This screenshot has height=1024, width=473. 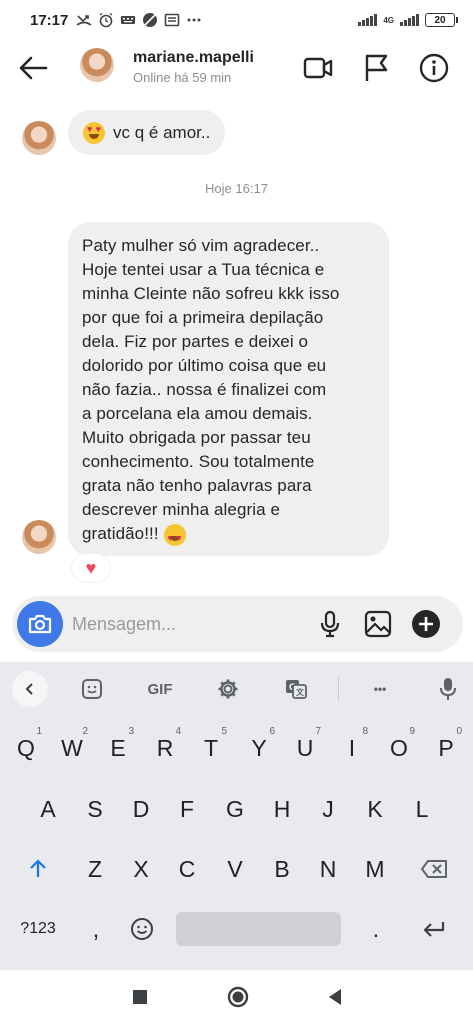 I want to click on battery-level: 20, so click(x=440, y=20).